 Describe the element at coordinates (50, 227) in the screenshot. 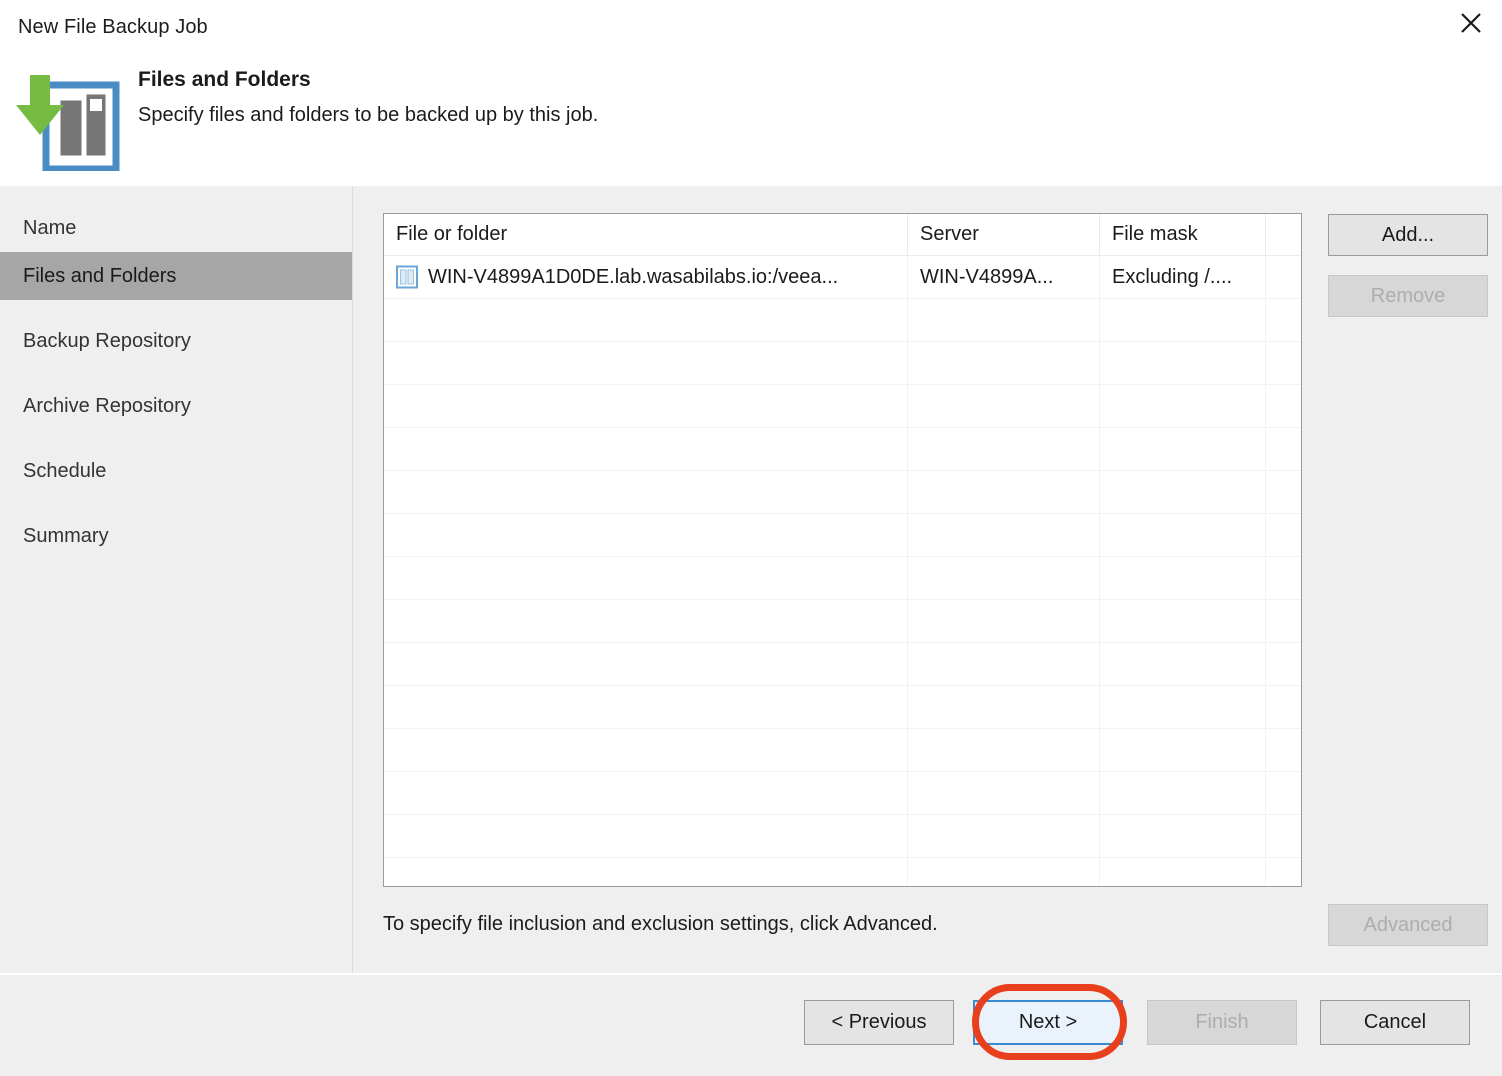

I see `sidebar-item-label: Name` at that location.